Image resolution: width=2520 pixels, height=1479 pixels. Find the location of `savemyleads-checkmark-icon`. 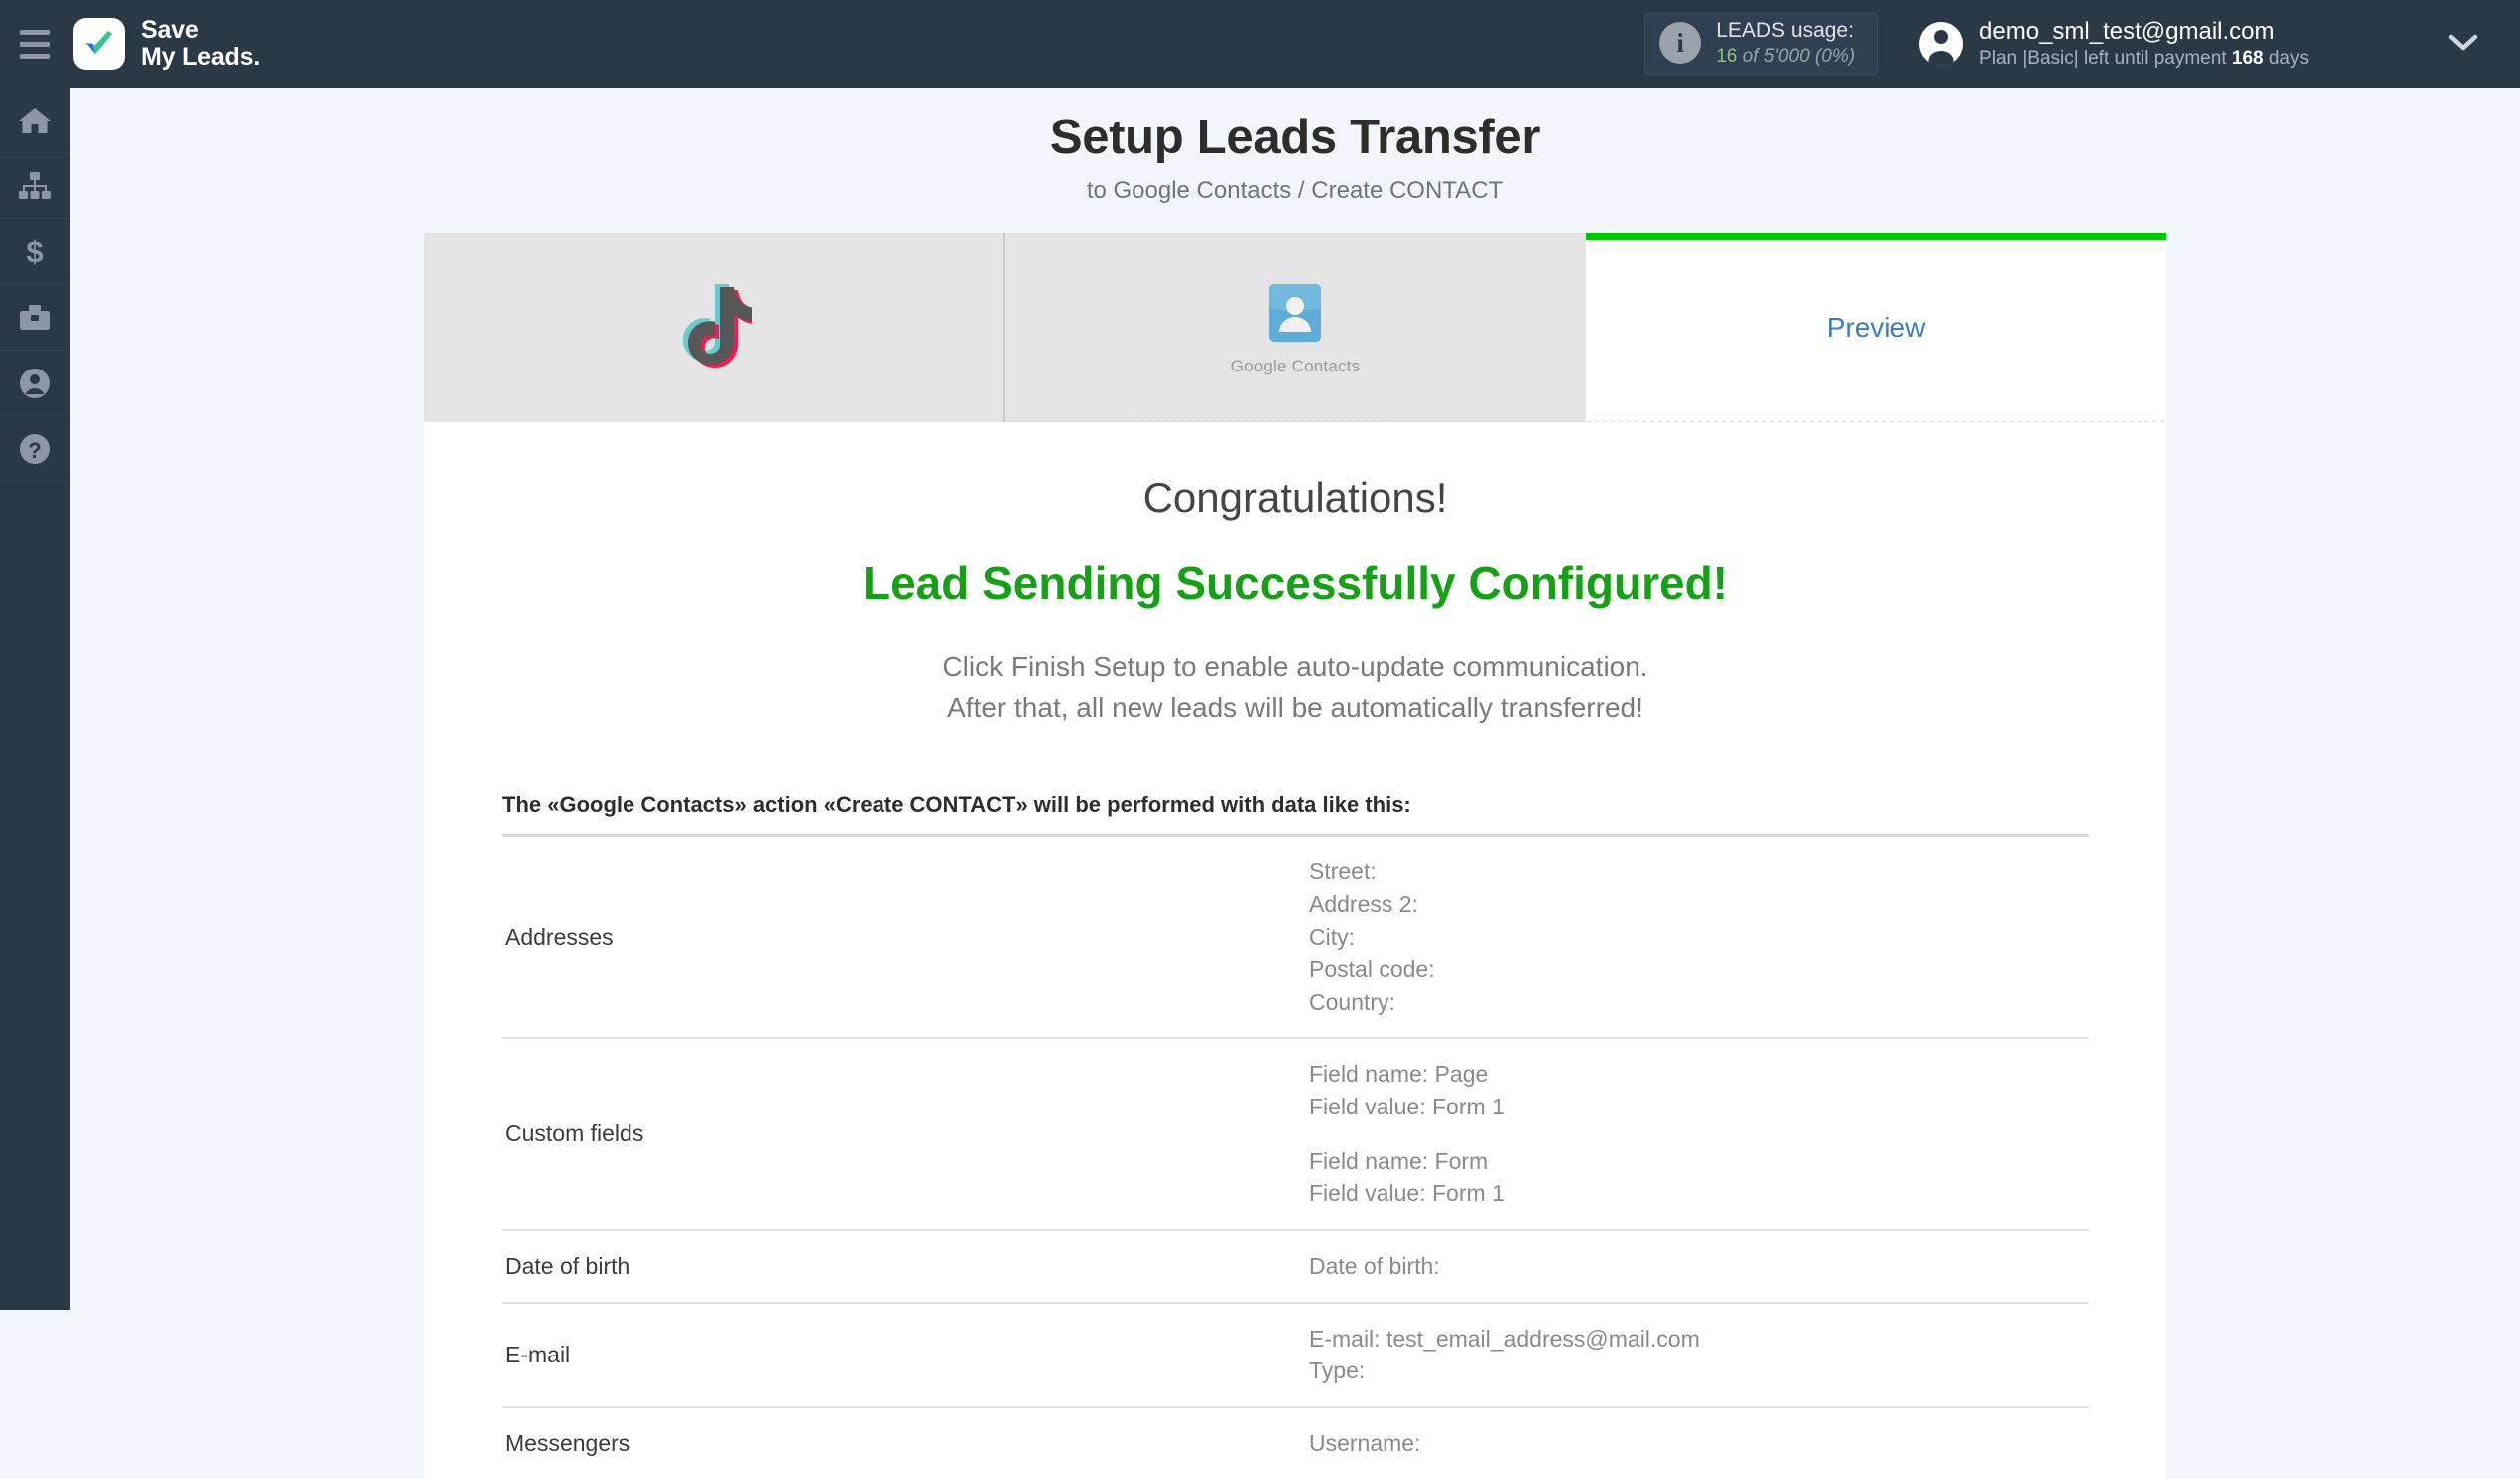

savemyleads-checkmark-icon is located at coordinates (99, 44).